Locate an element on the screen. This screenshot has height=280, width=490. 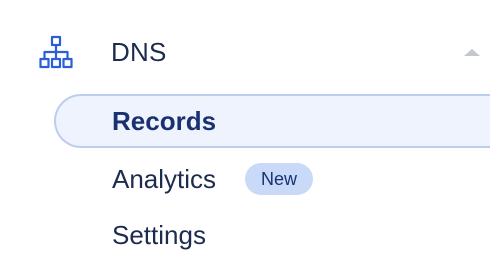
new-badge: New is located at coordinates (279, 179).